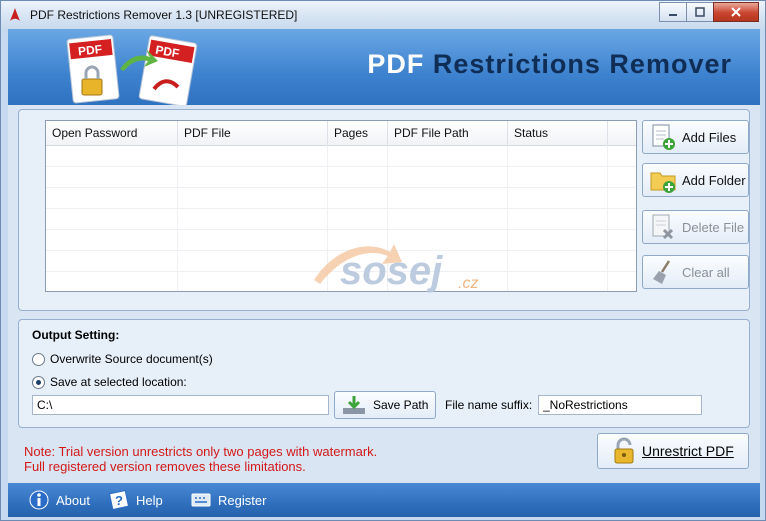  Describe the element at coordinates (180, 405) in the screenshot. I see `output-path-input` at that location.